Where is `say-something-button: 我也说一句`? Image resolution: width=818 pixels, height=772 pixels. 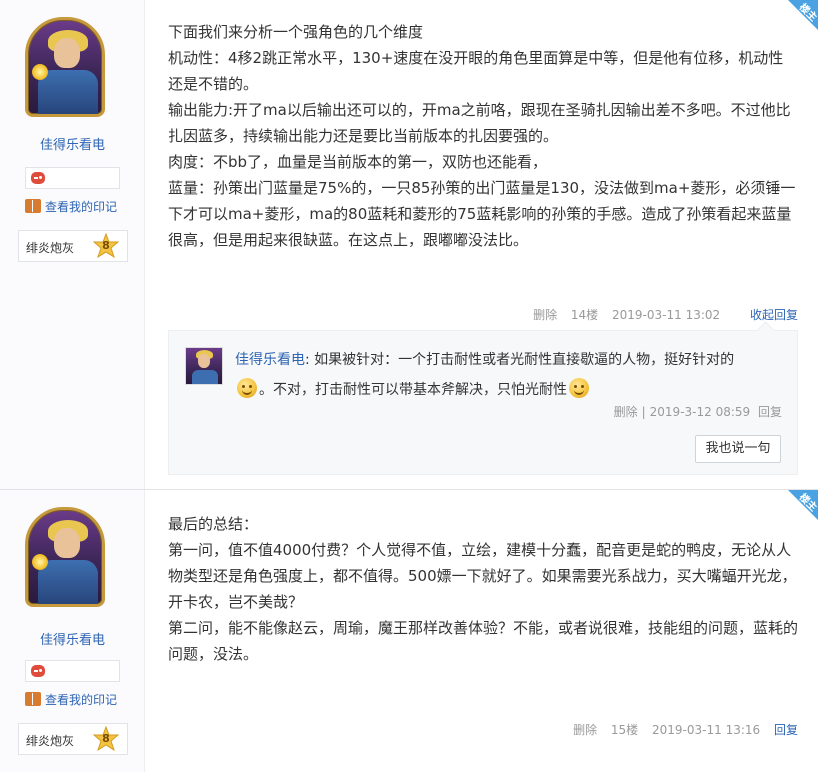
say-something-button: 我也说一句 is located at coordinates (738, 449).